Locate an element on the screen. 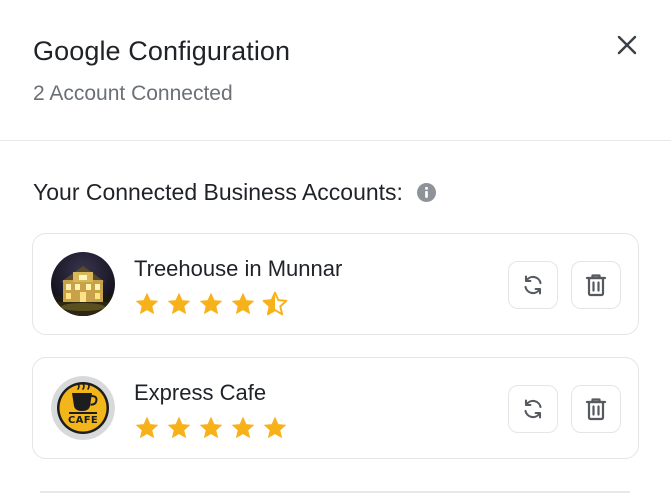 The height and width of the screenshot is (495, 671). account-count: 2 Account Connected is located at coordinates (133, 93).